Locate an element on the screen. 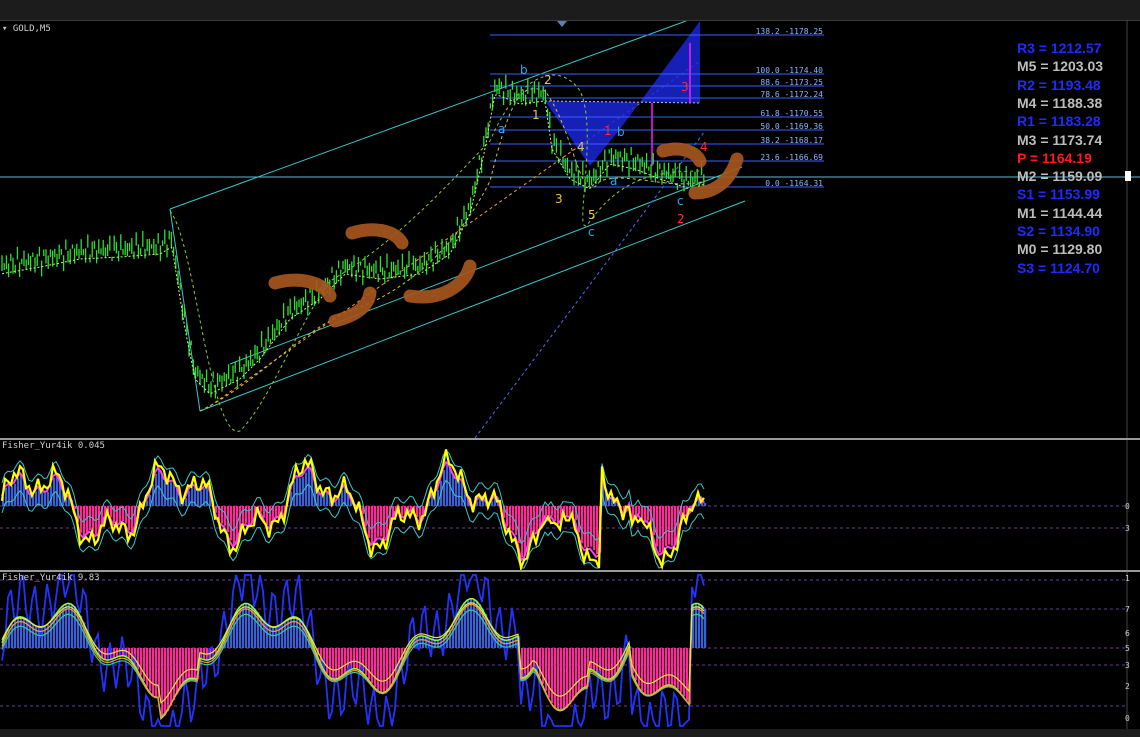 Image resolution: width=1140 pixels, height=737 pixels. pivot-level: S1 = 1153.99 is located at coordinates (1058, 194).